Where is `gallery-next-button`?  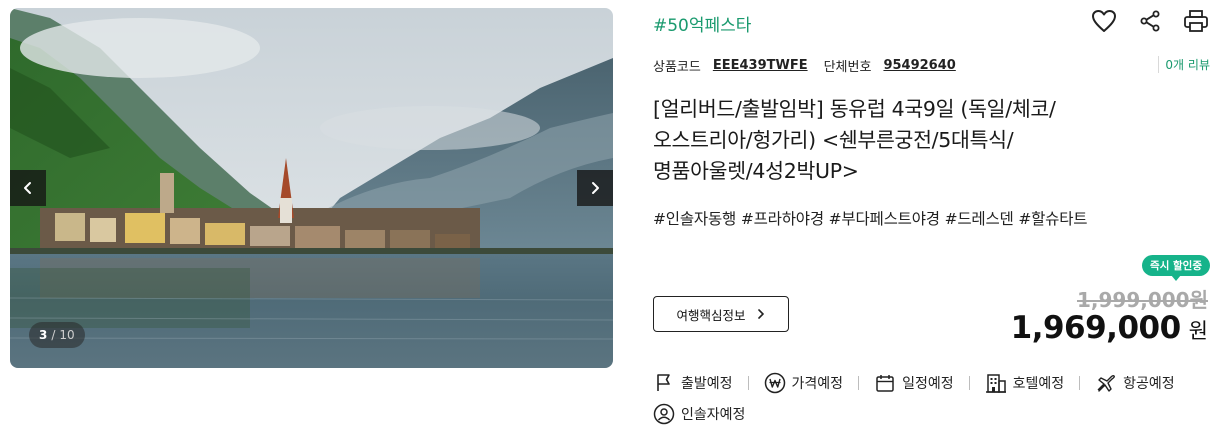
gallery-next-button is located at coordinates (595, 188).